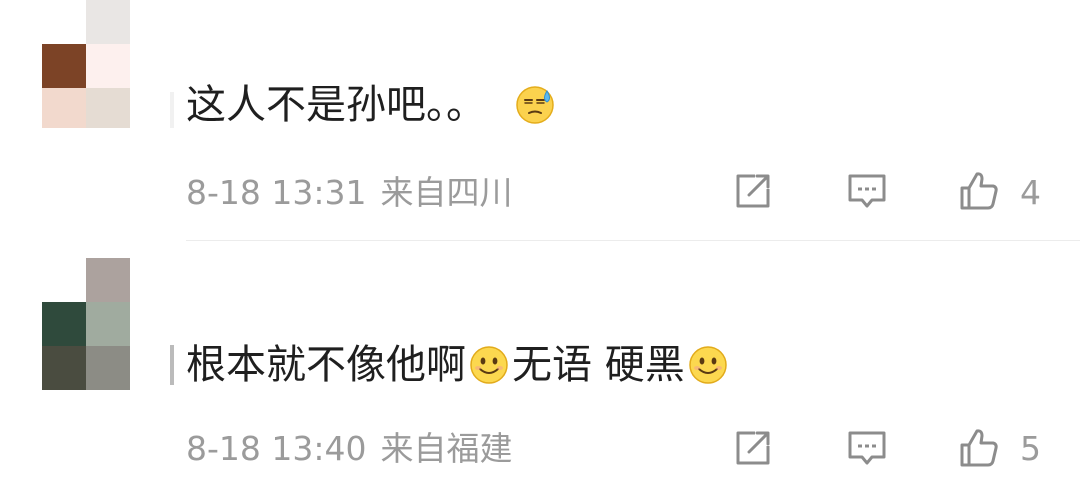 Image resolution: width=1080 pixels, height=492 pixels. I want to click on sweat-emoji-icon, so click(535, 105).